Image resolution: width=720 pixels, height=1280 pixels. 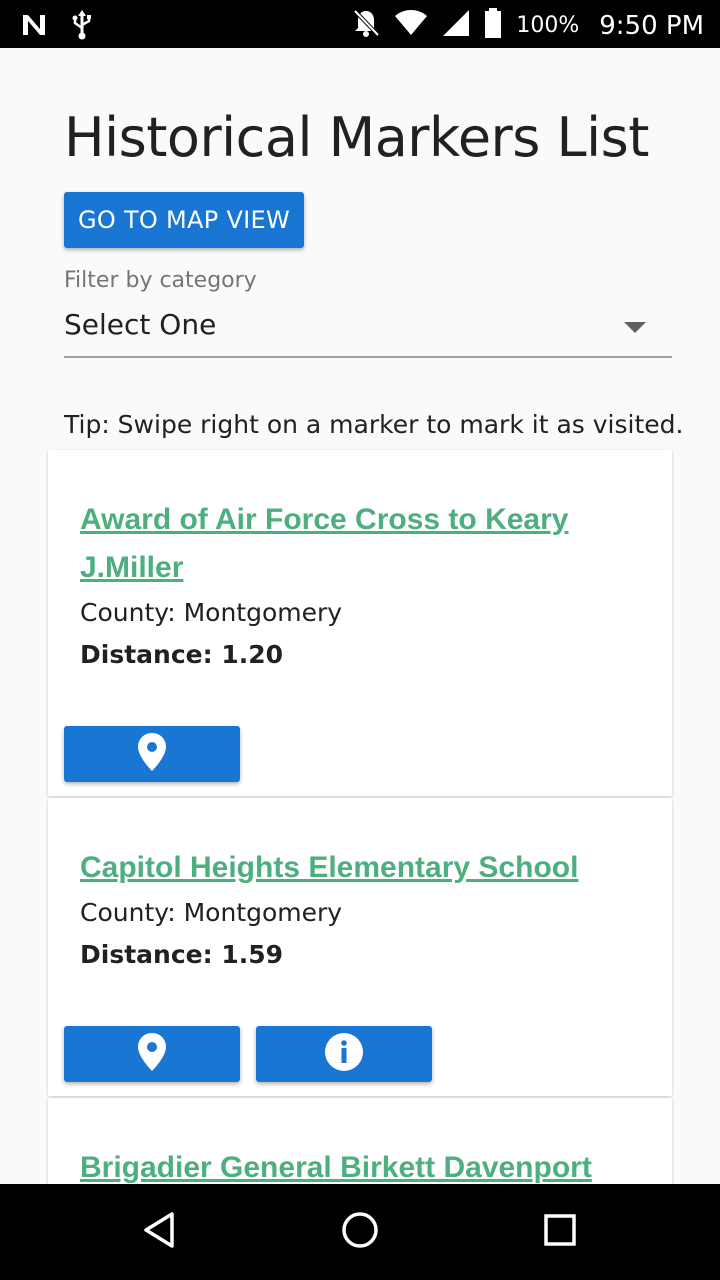 I want to click on navigation-bar, so click(x=360, y=1232).